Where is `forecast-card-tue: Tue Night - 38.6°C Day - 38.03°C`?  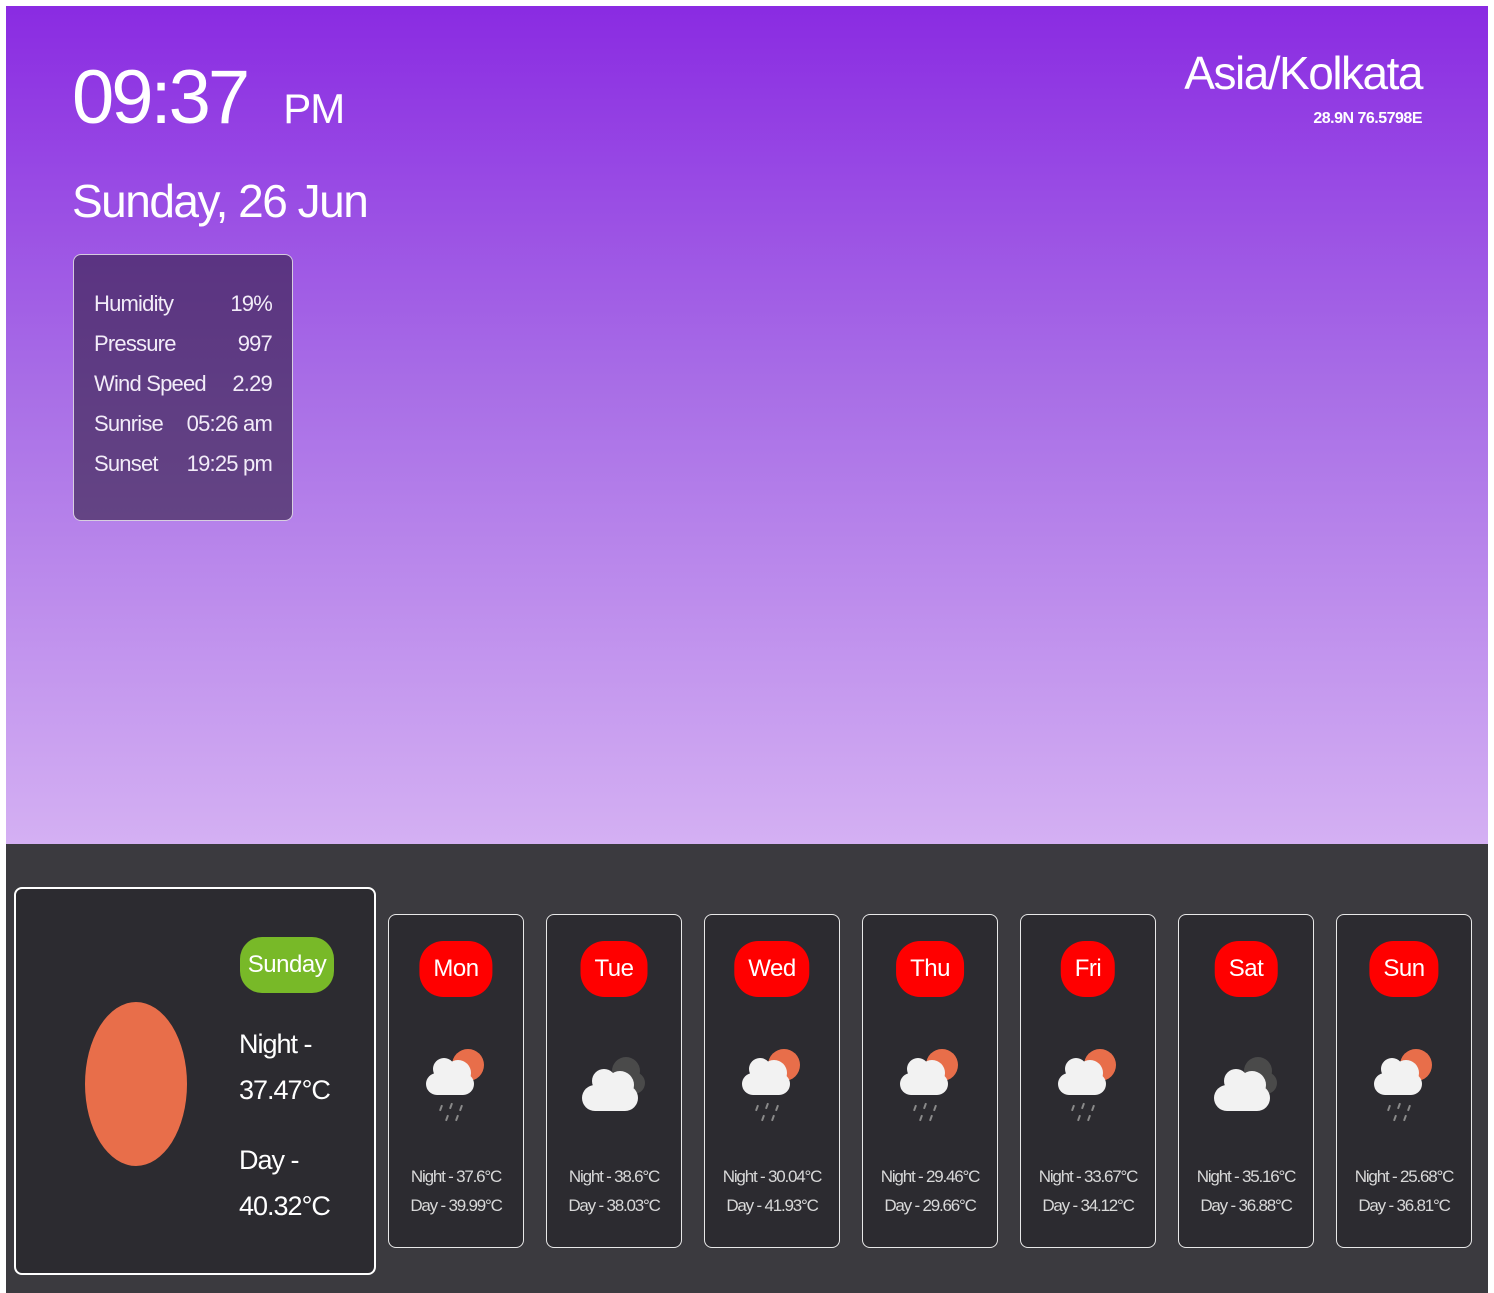
forecast-card-tue: Tue Night - 38.6°C Day - 38.03°C is located at coordinates (614, 1081).